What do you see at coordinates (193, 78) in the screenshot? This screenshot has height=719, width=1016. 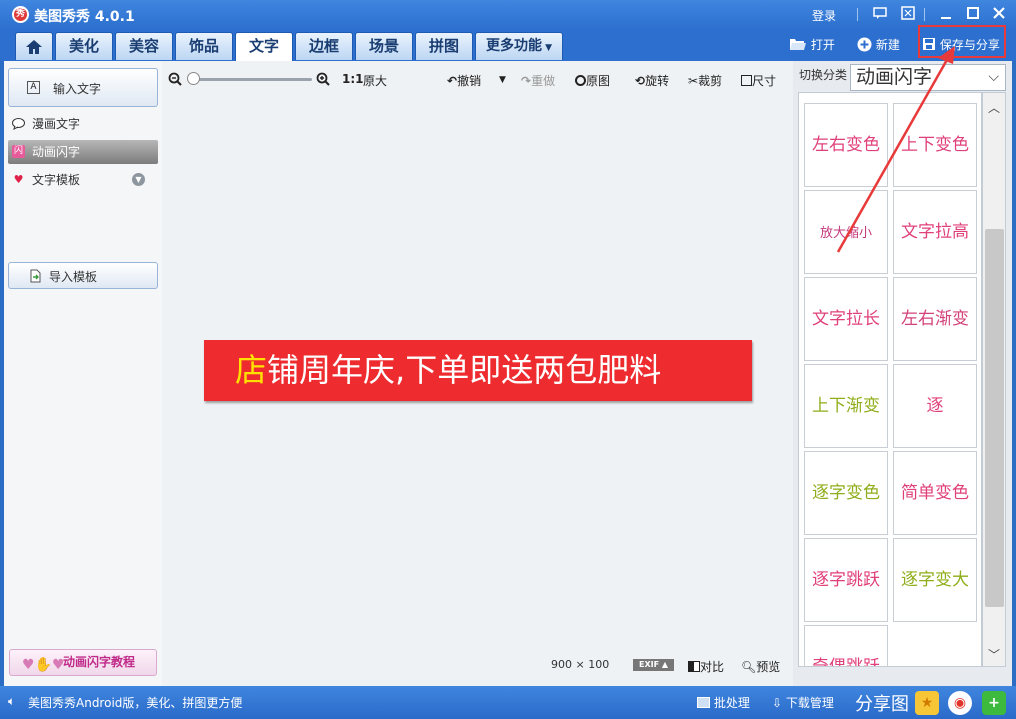 I see `zoom-slider-handle` at bounding box center [193, 78].